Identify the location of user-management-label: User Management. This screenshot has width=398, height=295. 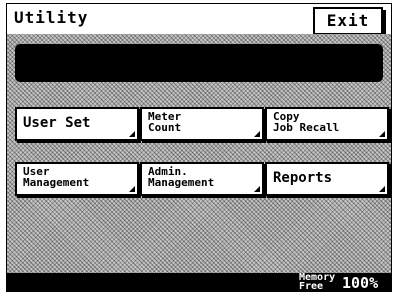
(56, 177).